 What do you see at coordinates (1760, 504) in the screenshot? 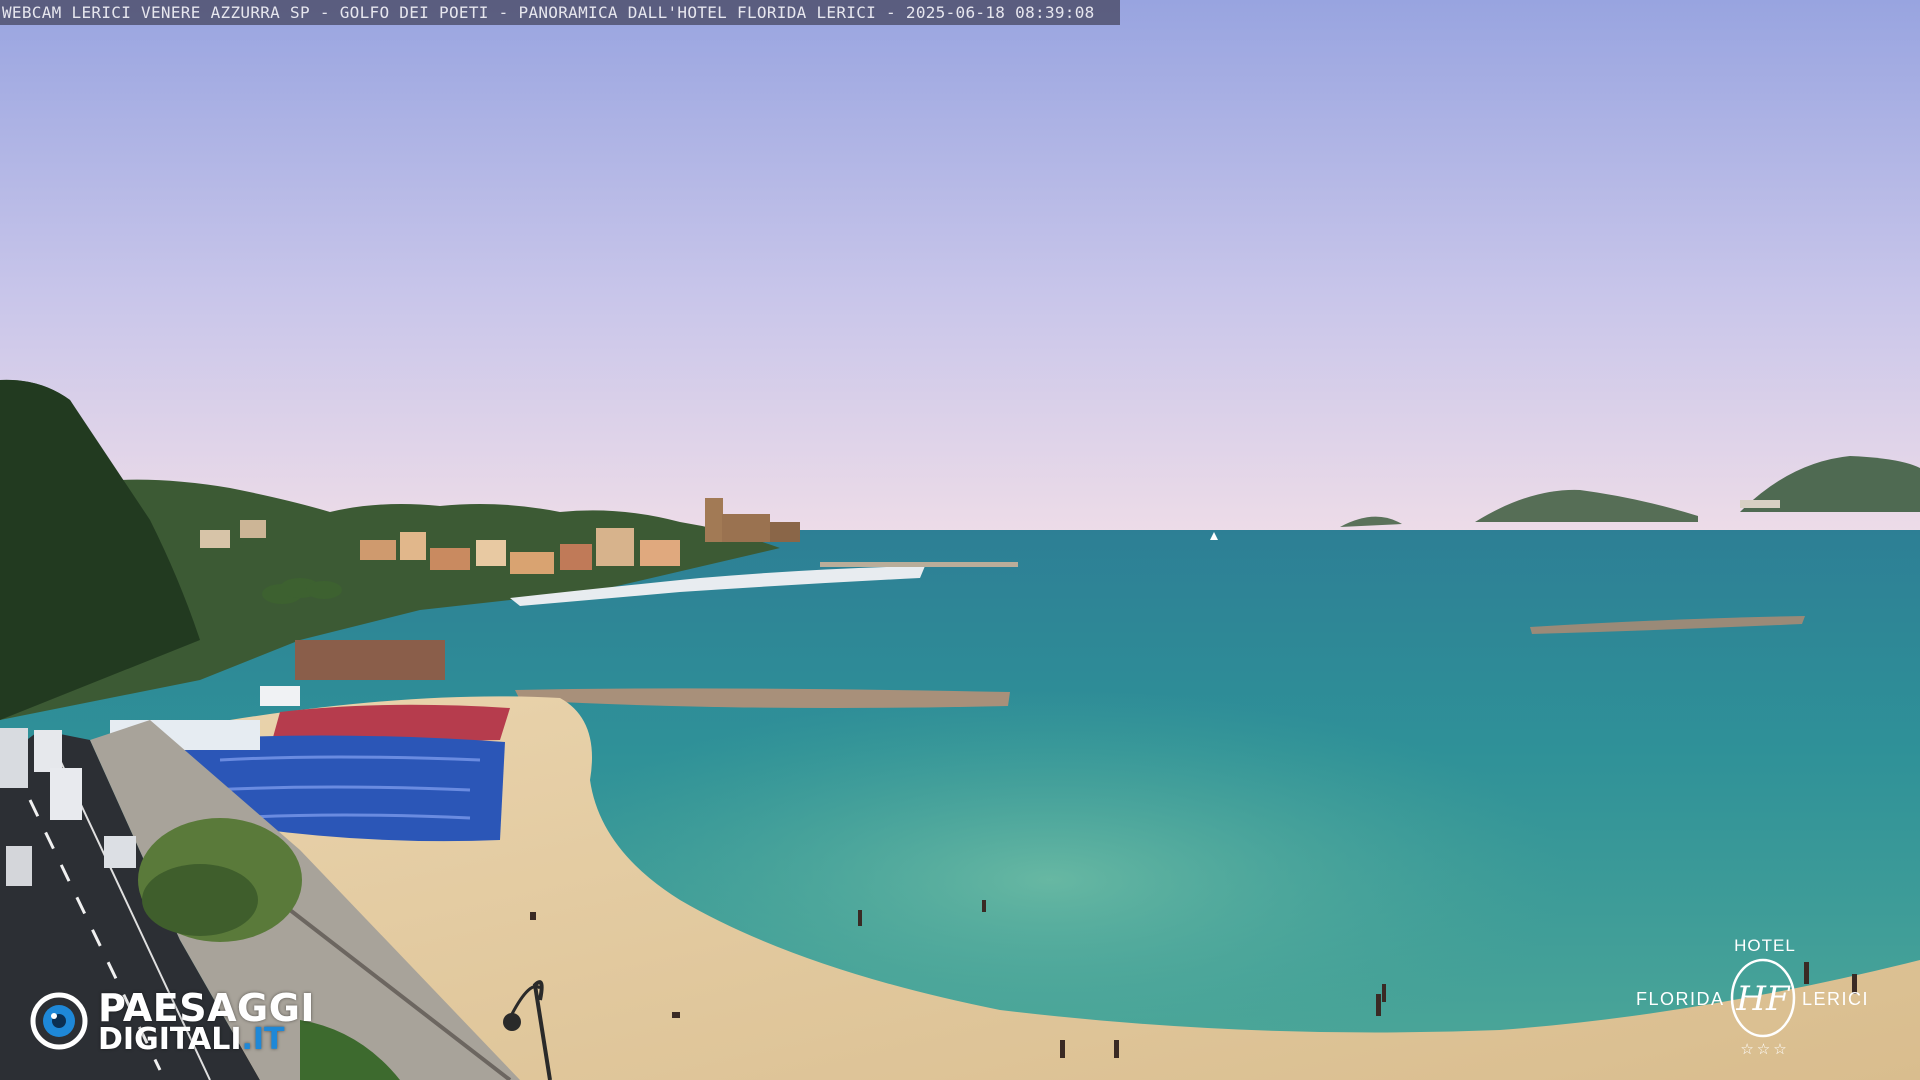
I see `island-village` at bounding box center [1760, 504].